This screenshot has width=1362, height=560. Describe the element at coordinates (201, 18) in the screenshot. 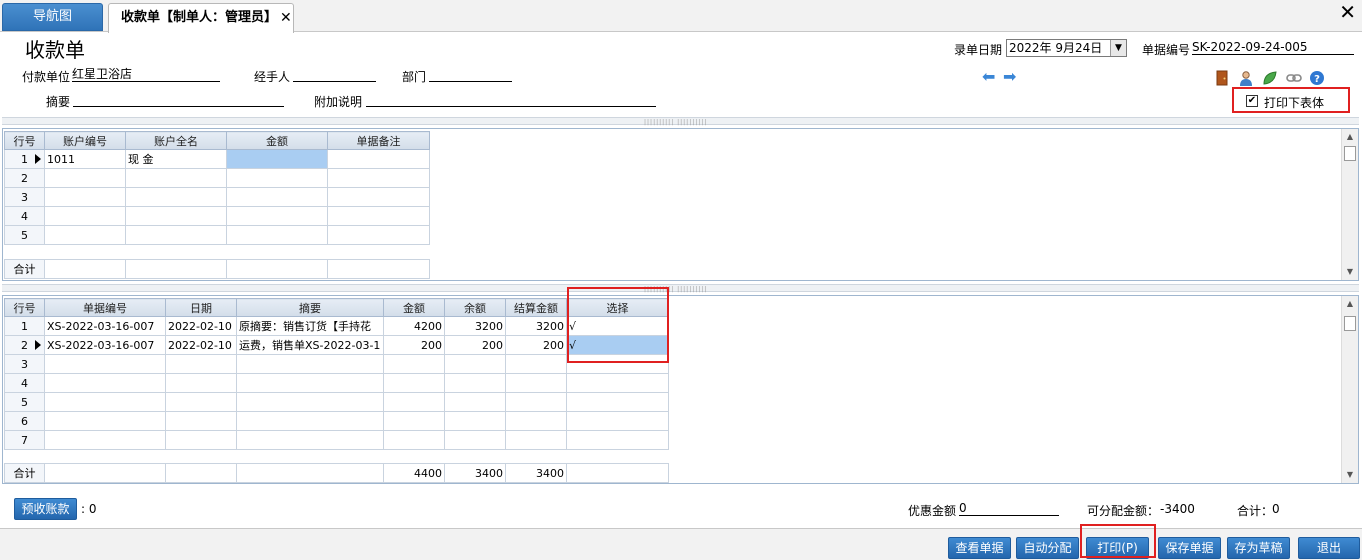

I see `tab-receipt: 收款单【制单人：管理员】 ✕` at that location.